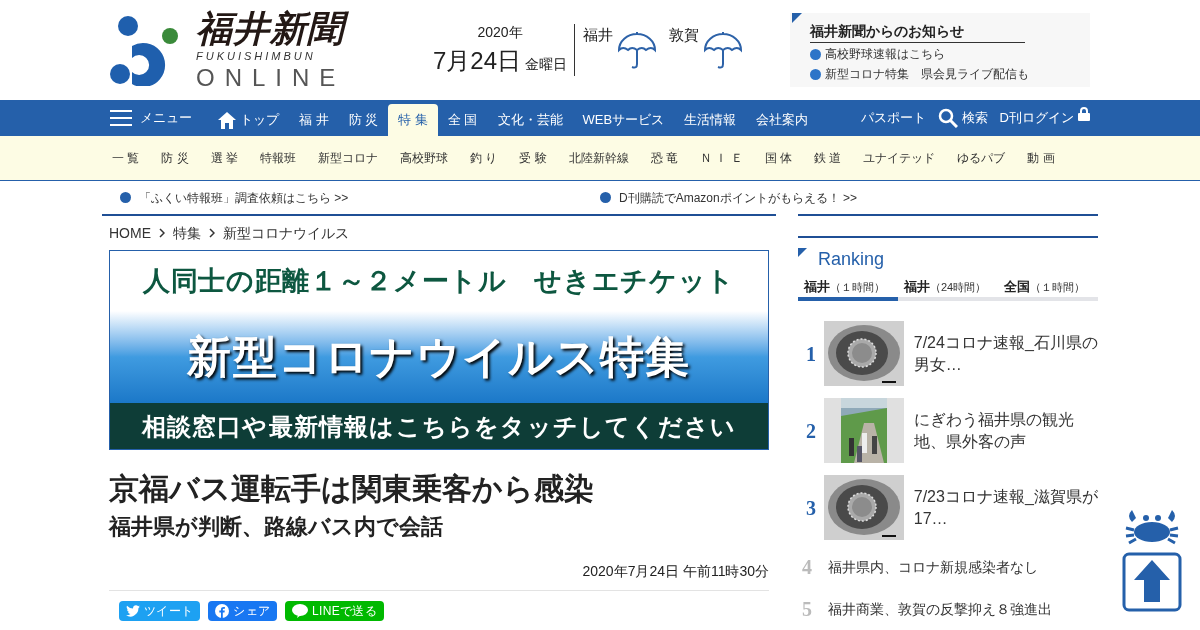 This screenshot has height=630, width=1200. Describe the element at coordinates (256, 56) in the screenshot. I see `logo-subtitle: FUKUISHIMBUN` at that location.